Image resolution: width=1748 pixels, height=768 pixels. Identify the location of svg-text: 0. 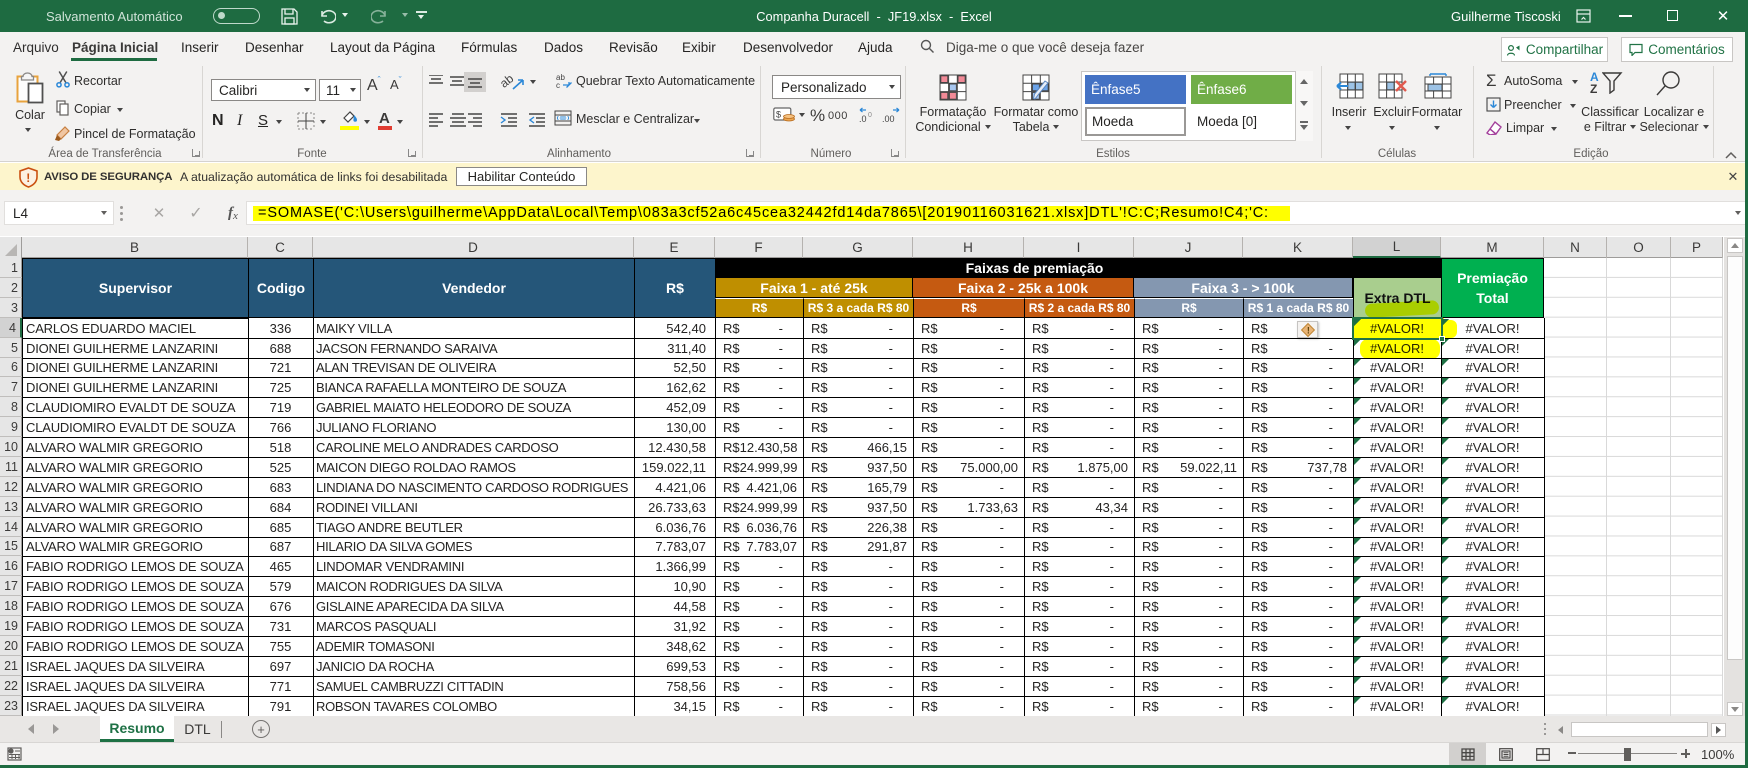
(870, 115).